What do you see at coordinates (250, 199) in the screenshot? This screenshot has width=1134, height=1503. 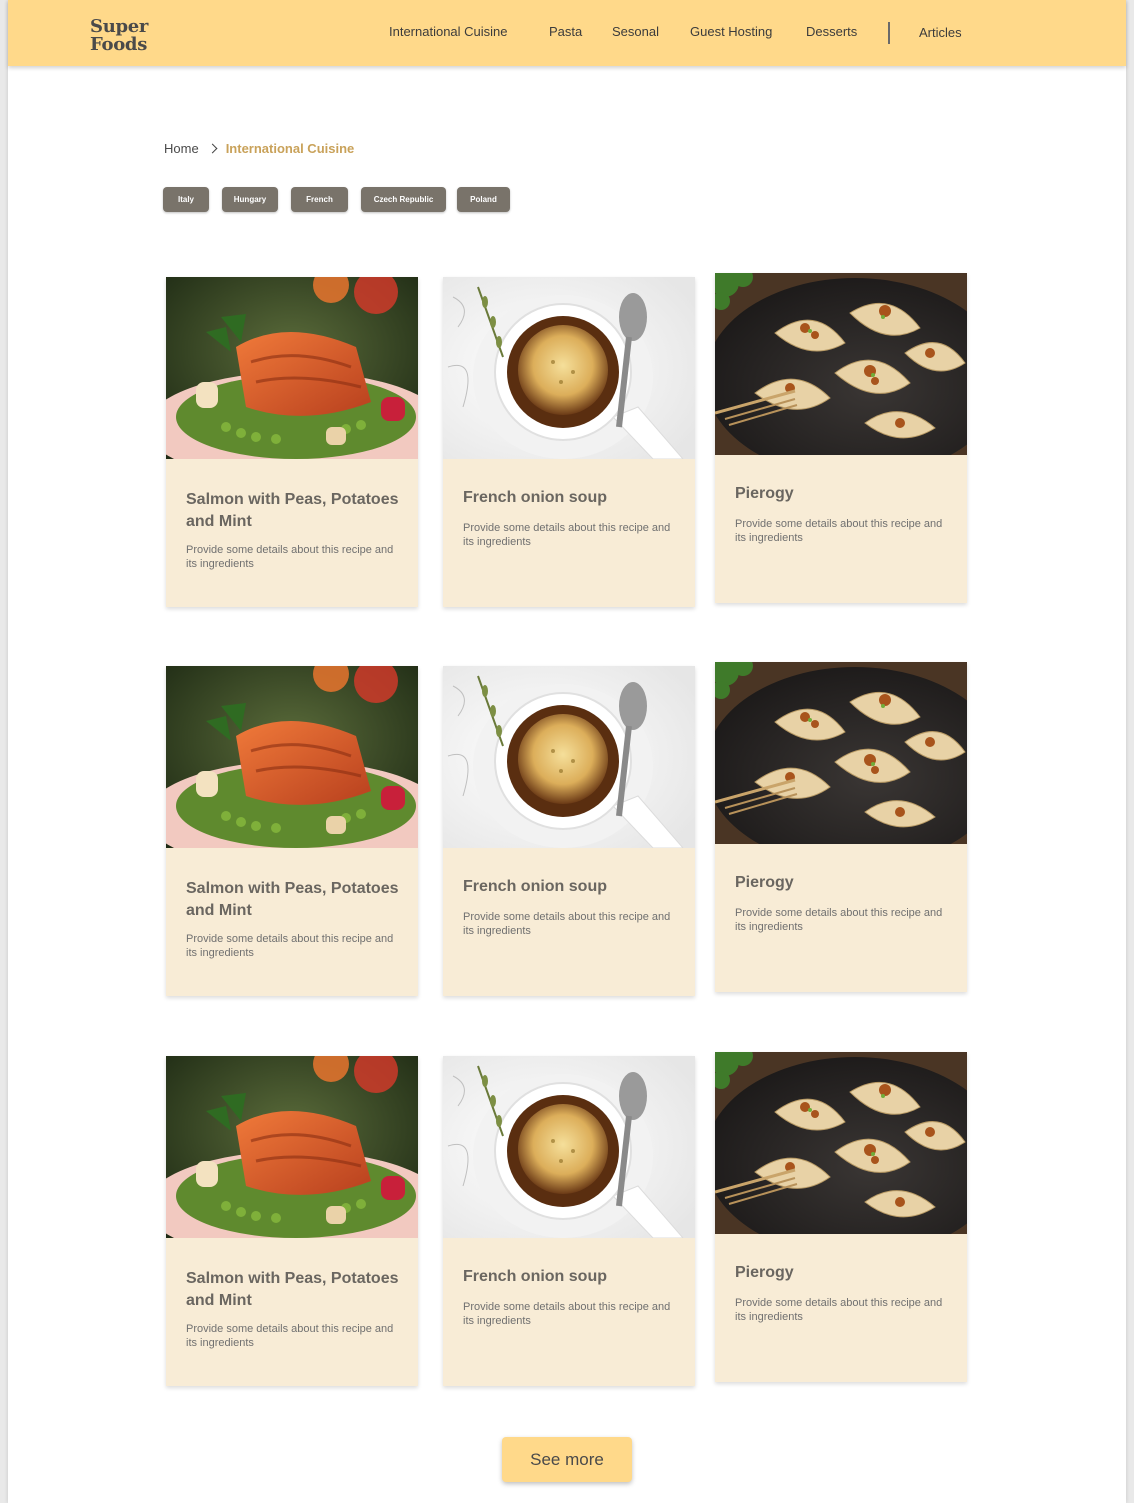 I see `tag-hungary: Hungary` at bounding box center [250, 199].